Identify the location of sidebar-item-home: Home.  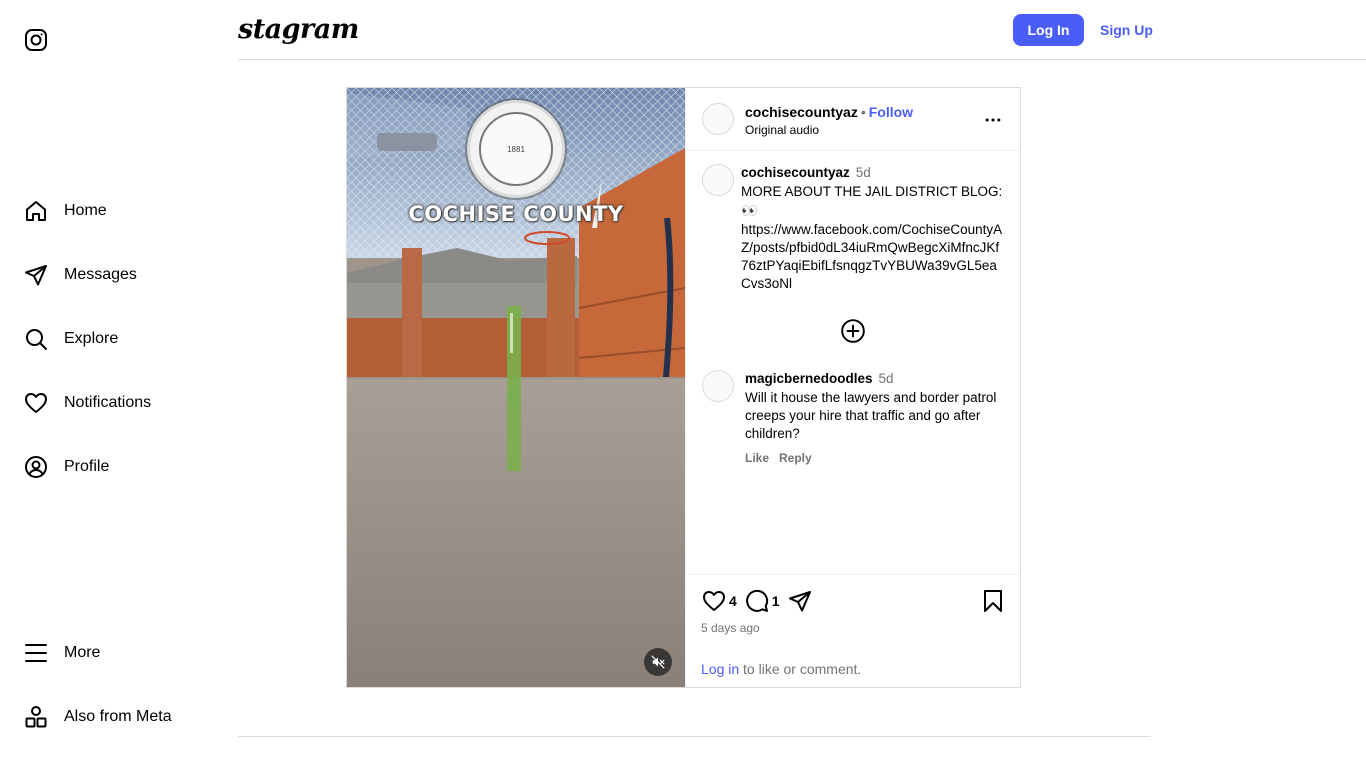
(65, 211).